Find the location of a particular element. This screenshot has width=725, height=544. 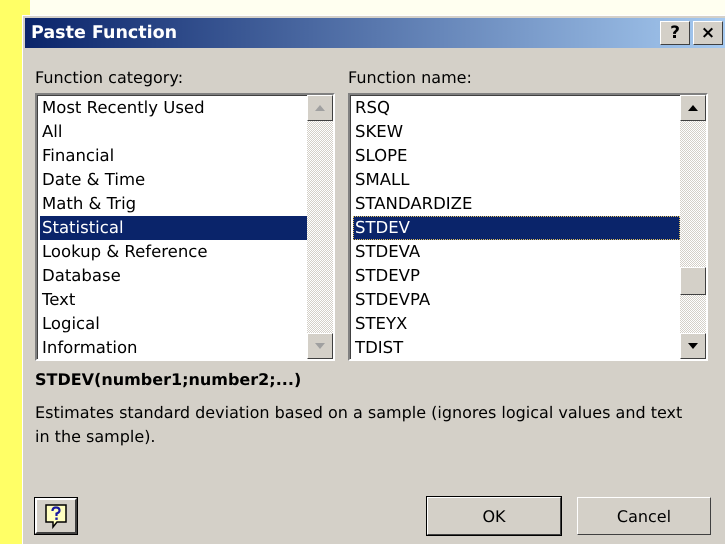

list-item: STDEVA is located at coordinates (516, 252).